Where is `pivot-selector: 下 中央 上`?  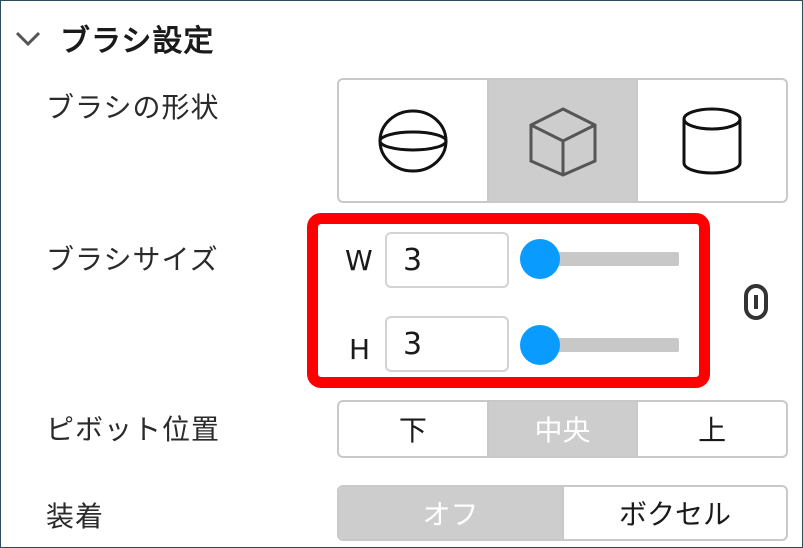 pivot-selector: 下 中央 上 is located at coordinates (562, 429).